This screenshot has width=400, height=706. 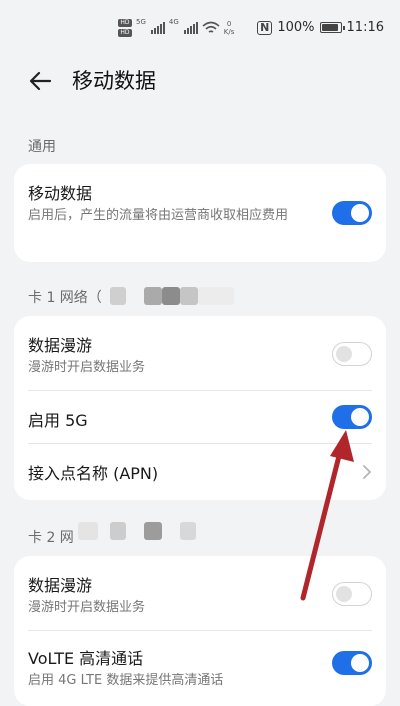 What do you see at coordinates (114, 81) in the screenshot?
I see `page-title: 移动数据` at bounding box center [114, 81].